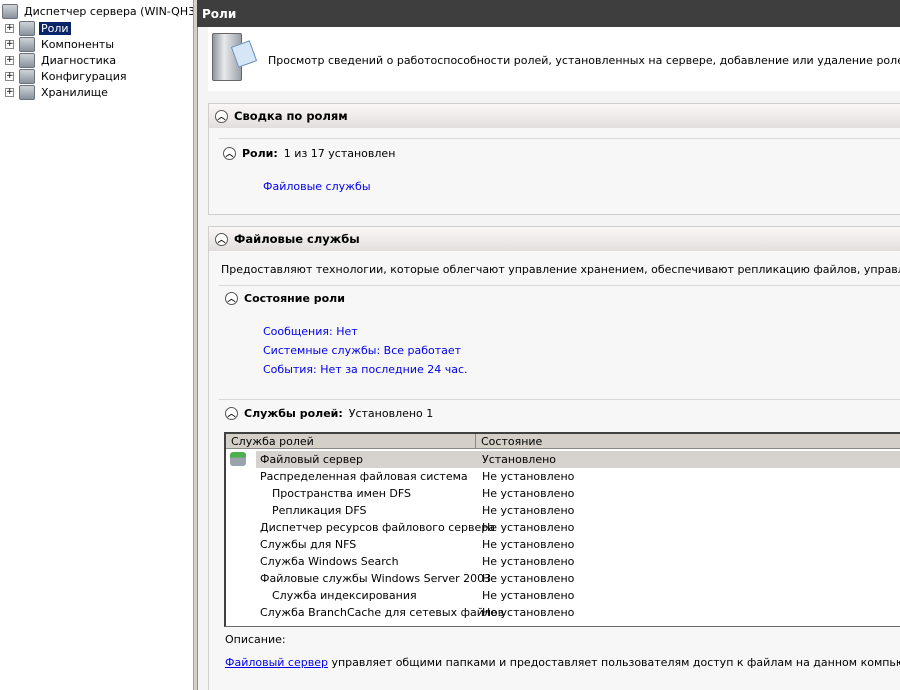 The height and width of the screenshot is (690, 900). Describe the element at coordinates (294, 298) in the screenshot. I see `role-status-heading: Состояние роли` at that location.